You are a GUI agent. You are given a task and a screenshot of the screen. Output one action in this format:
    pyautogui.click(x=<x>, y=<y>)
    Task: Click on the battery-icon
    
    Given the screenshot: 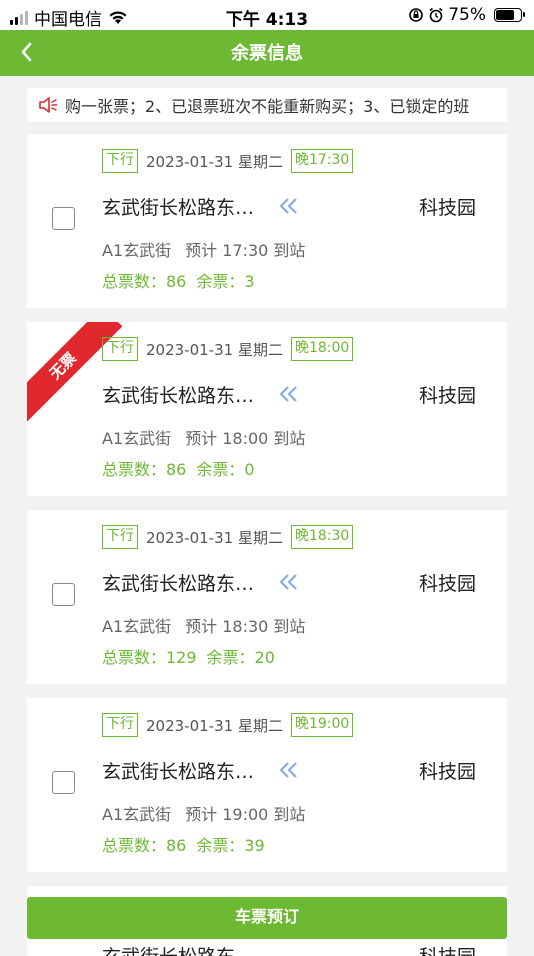 What is the action you would take?
    pyautogui.click(x=509, y=15)
    